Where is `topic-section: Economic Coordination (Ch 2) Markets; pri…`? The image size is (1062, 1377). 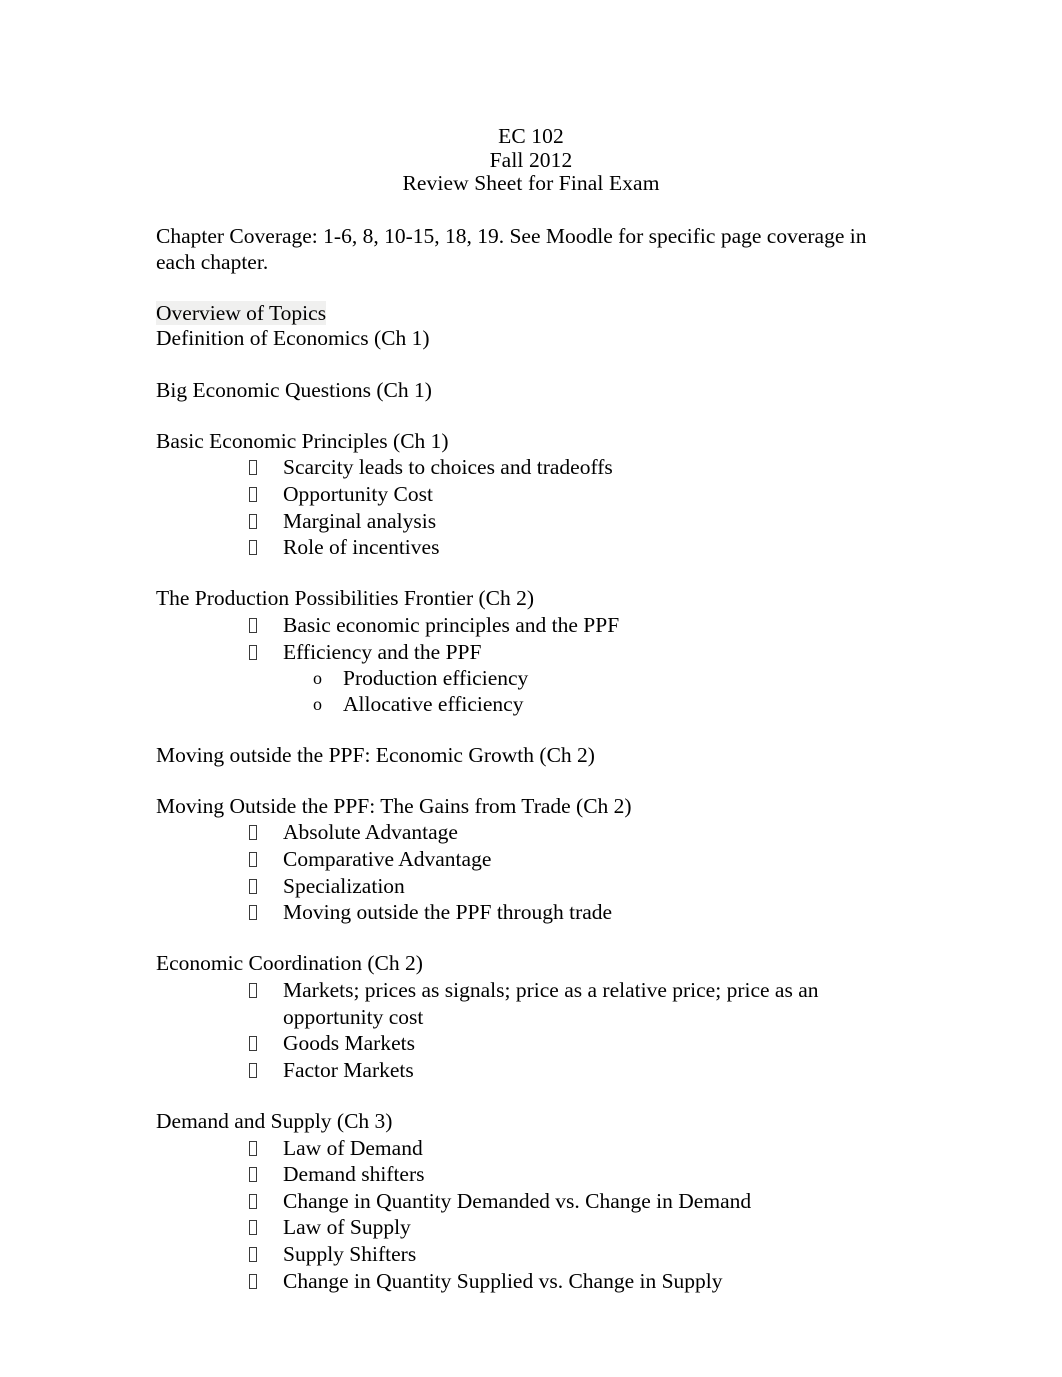
topic-section: Economic Coordination (Ch 2) Markets; pri… is located at coordinates (528, 1017).